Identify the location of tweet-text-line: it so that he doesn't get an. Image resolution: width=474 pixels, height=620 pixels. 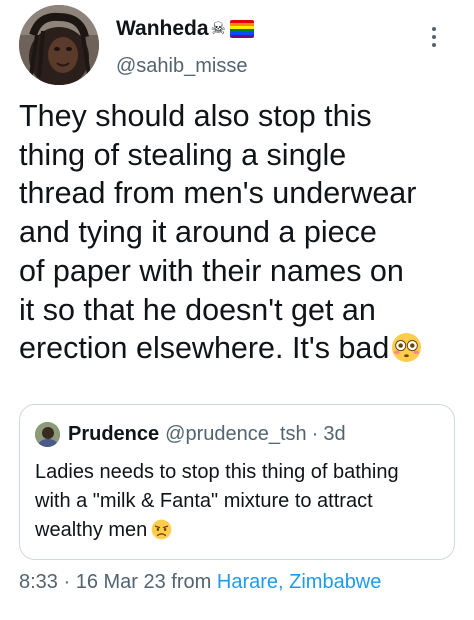
(197, 309).